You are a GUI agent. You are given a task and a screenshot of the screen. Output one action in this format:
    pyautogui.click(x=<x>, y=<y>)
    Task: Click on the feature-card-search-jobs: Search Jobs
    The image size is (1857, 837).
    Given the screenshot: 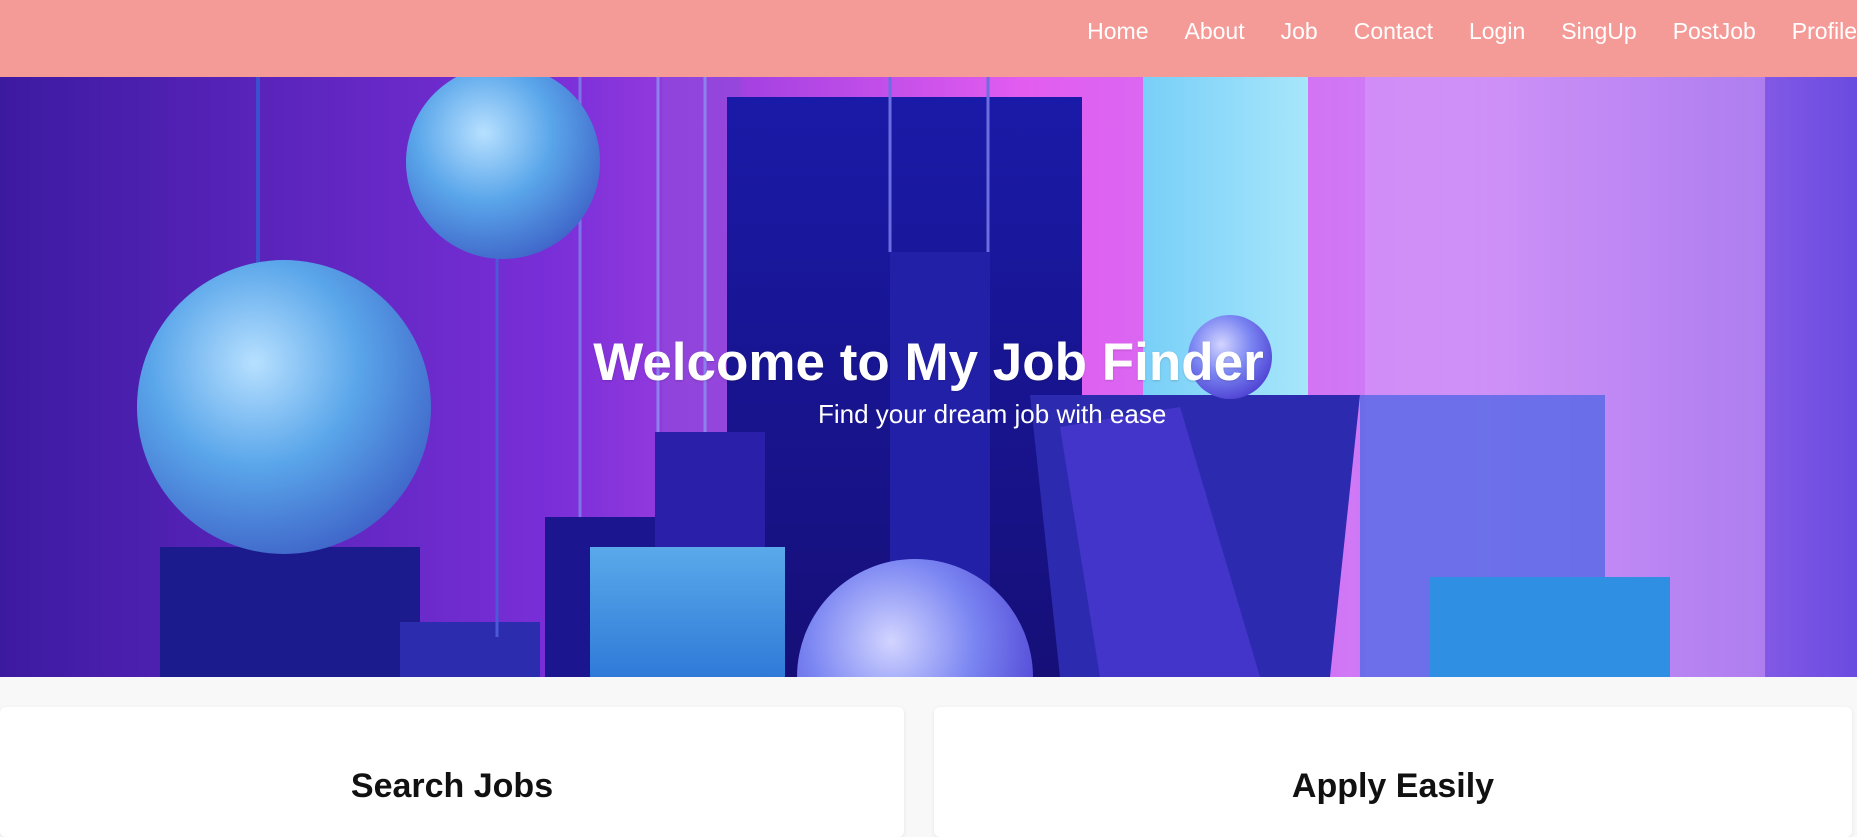 What is the action you would take?
    pyautogui.click(x=452, y=772)
    